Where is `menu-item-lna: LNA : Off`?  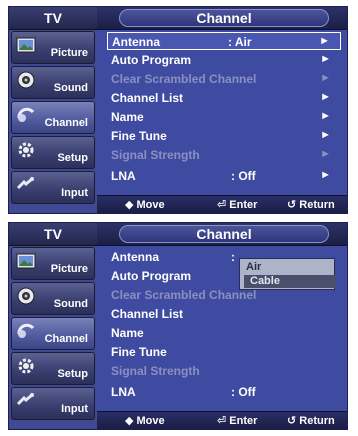 menu-item-lna: LNA : Off is located at coordinates (226, 392).